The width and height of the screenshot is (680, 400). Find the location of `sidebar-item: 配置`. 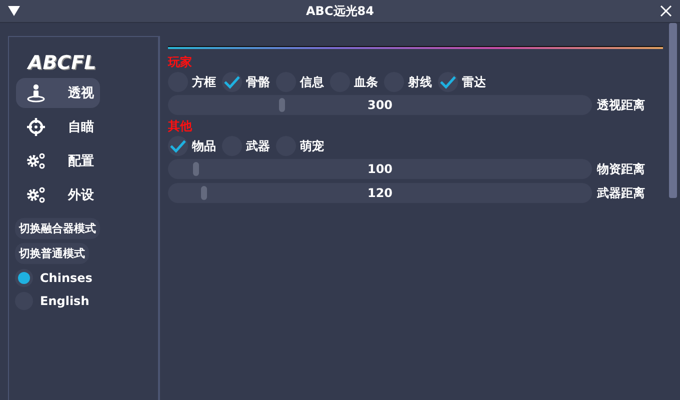

sidebar-item: 配置 is located at coordinates (58, 161).